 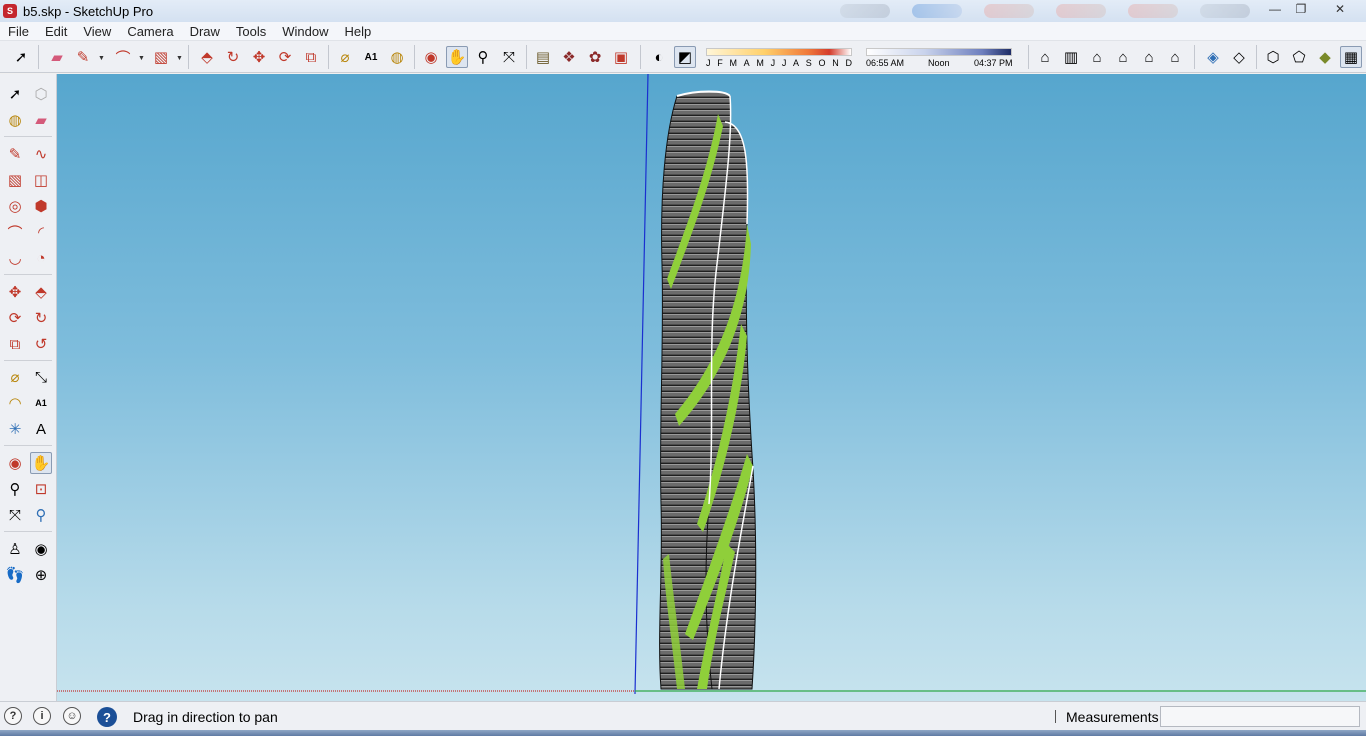 I want to click on offset-icon: ↺, so click(x=41, y=344).